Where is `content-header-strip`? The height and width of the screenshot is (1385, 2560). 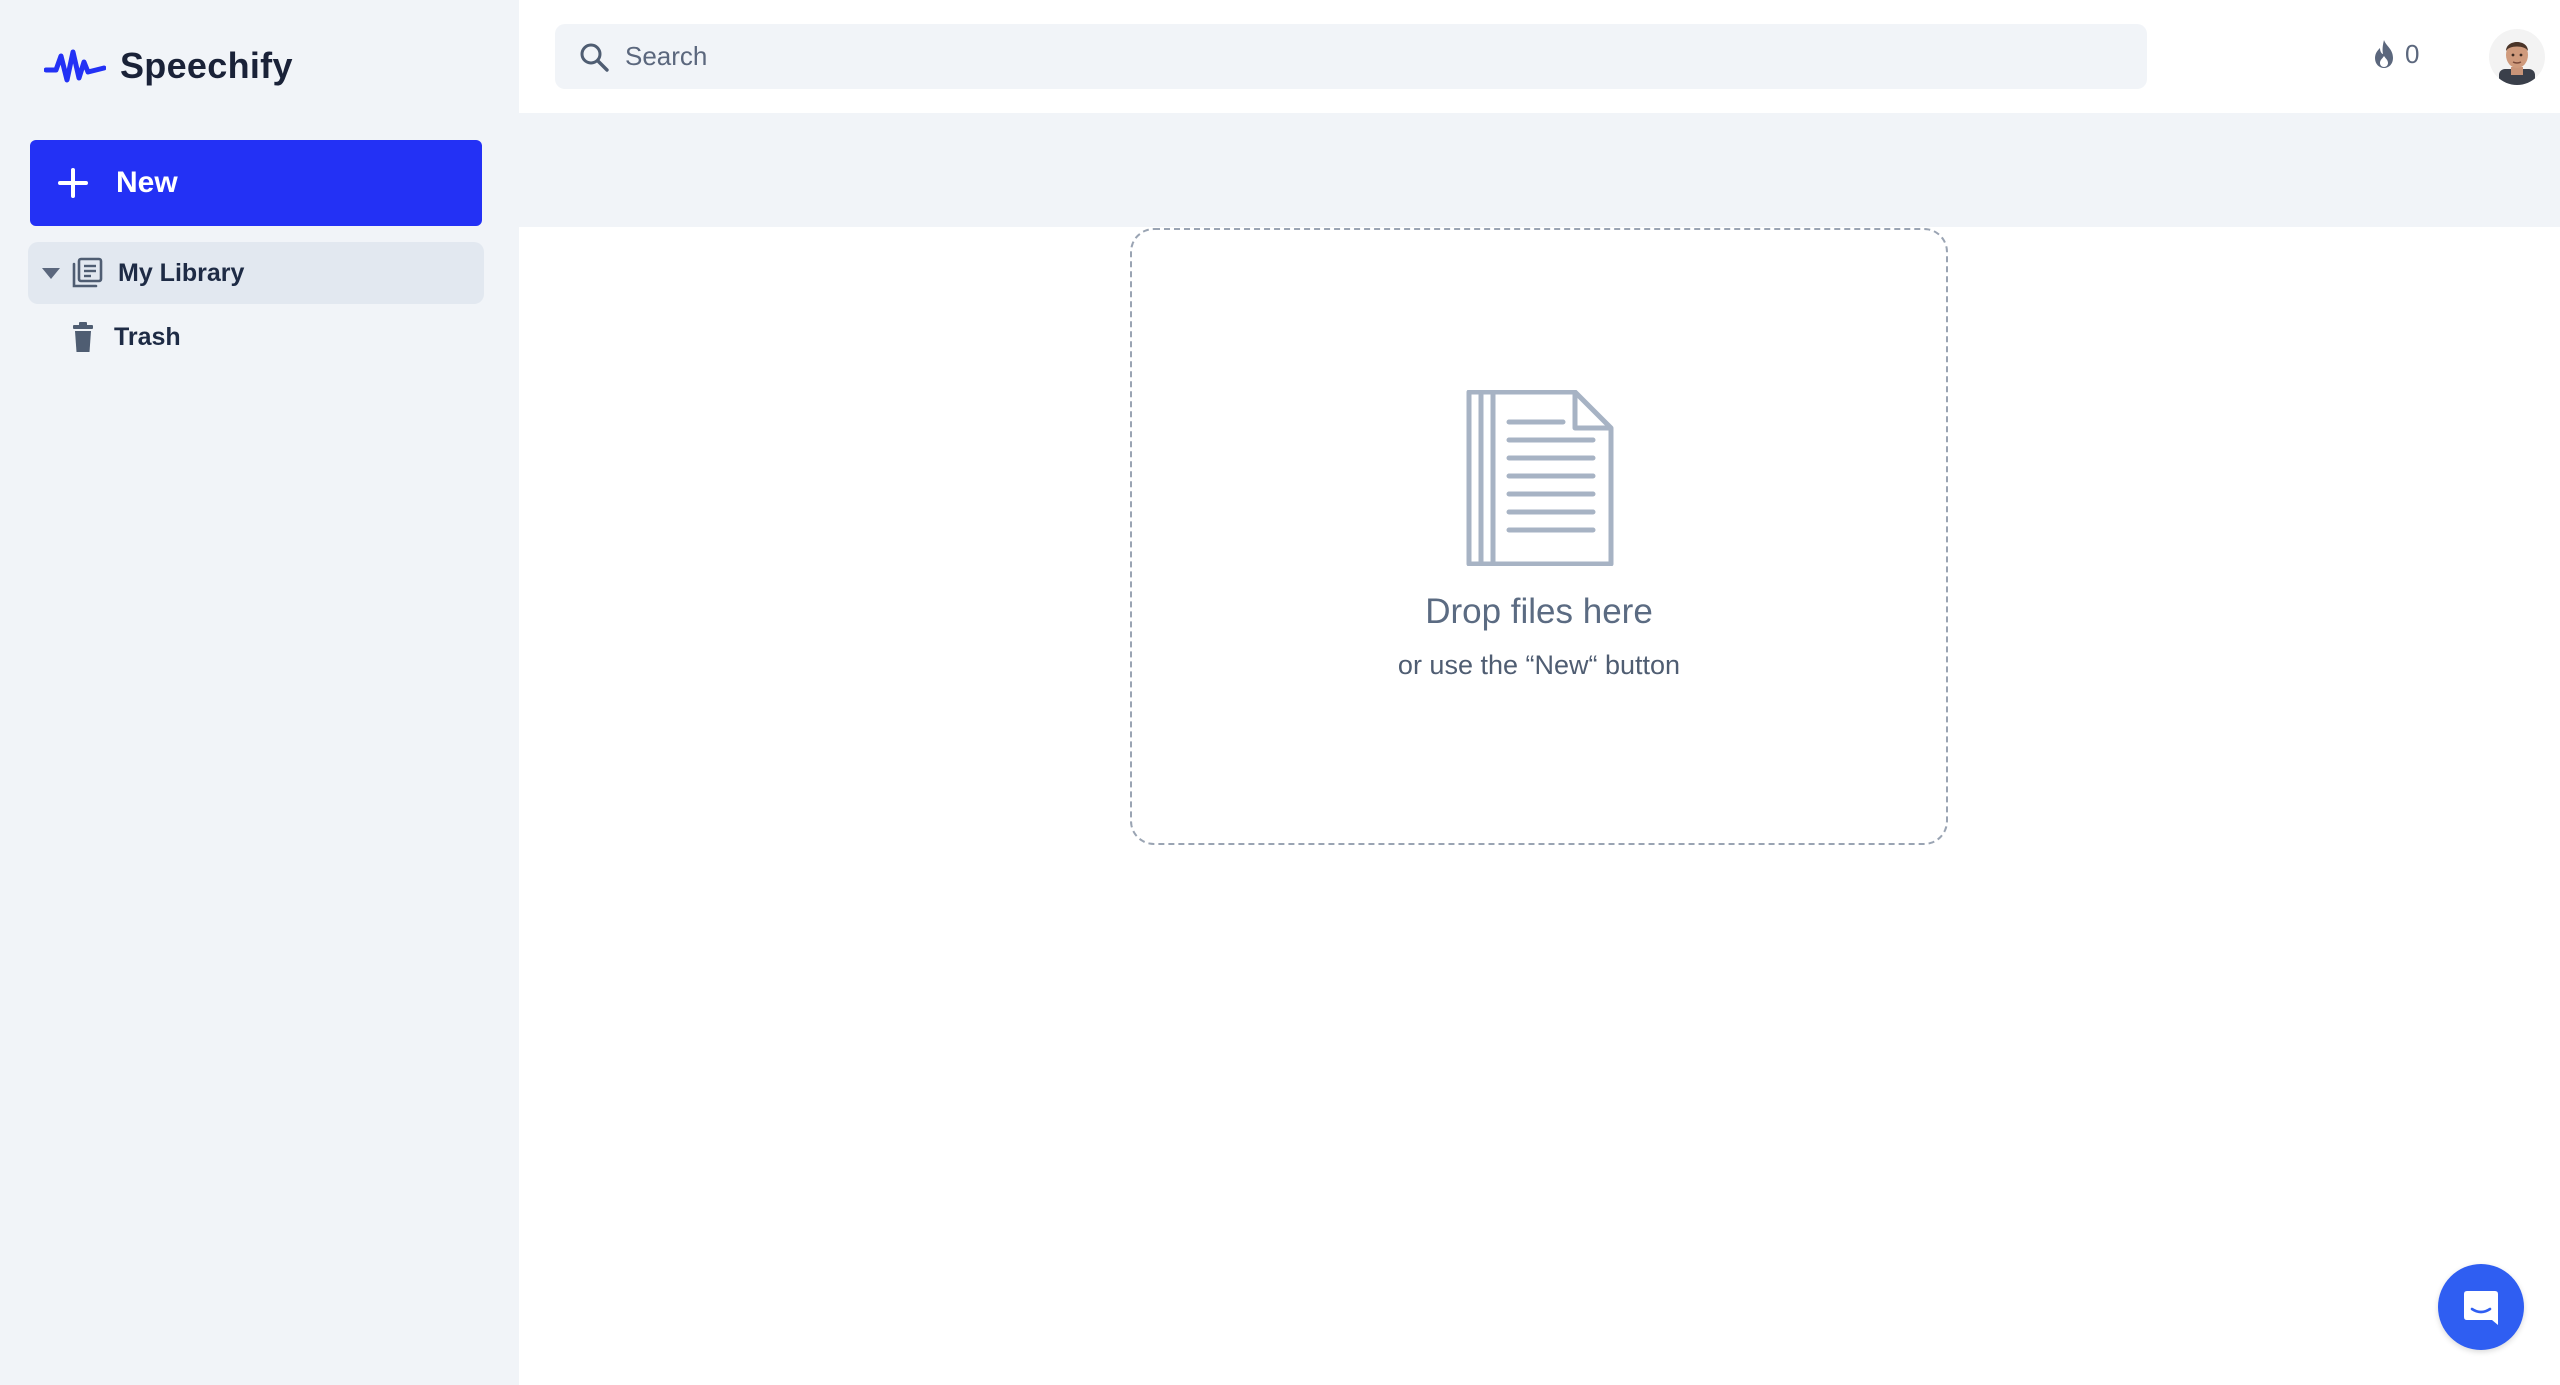
content-header-strip is located at coordinates (1539, 170).